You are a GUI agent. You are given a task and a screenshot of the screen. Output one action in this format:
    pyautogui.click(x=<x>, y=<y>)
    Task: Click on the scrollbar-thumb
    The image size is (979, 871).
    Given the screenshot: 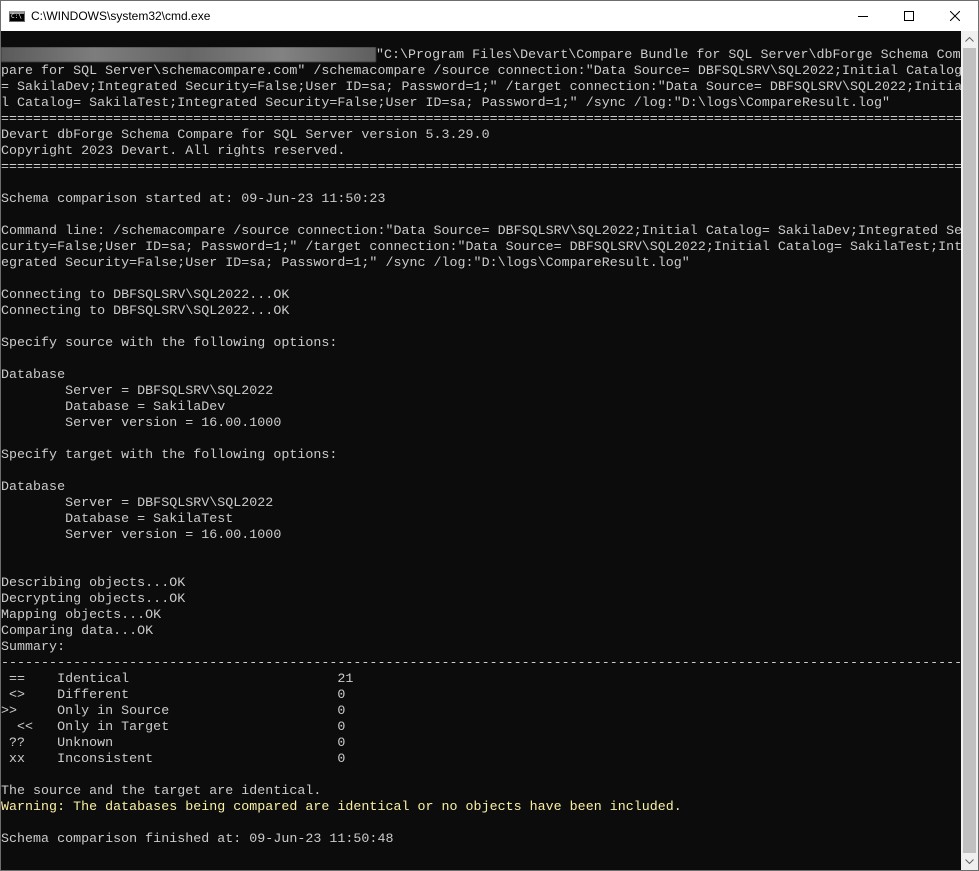 What is the action you would take?
    pyautogui.click(x=969, y=450)
    